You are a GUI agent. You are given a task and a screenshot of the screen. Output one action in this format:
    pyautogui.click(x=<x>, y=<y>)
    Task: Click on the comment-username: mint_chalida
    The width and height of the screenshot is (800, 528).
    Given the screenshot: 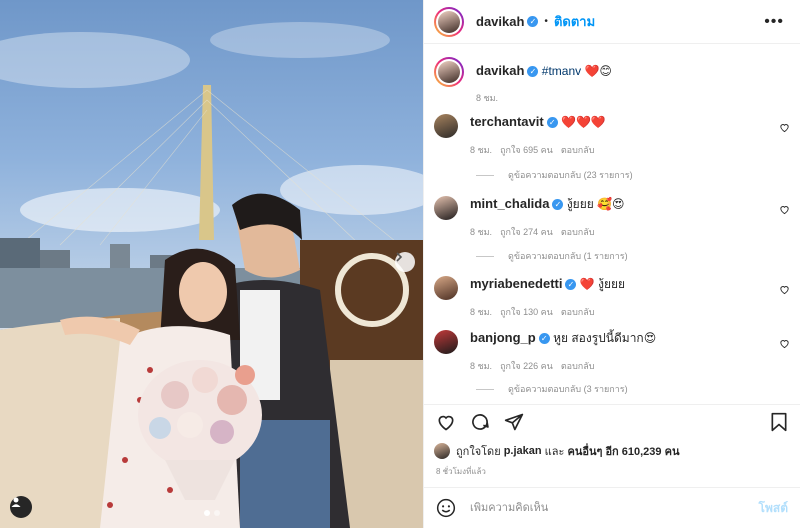 What is the action you would take?
    pyautogui.click(x=509, y=203)
    